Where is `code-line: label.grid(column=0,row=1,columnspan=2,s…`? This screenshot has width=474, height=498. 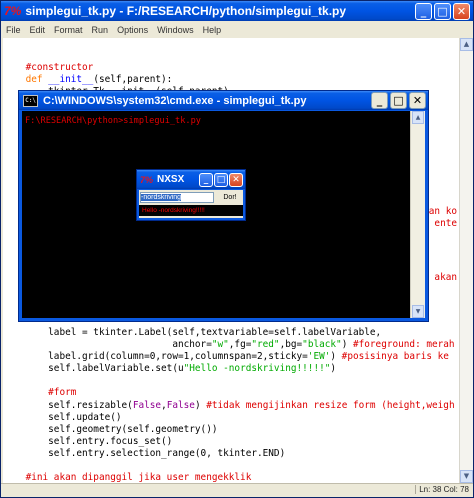
code-line: label.grid(column=0,row=1,columnspan=2,s… is located at coordinates (231, 357).